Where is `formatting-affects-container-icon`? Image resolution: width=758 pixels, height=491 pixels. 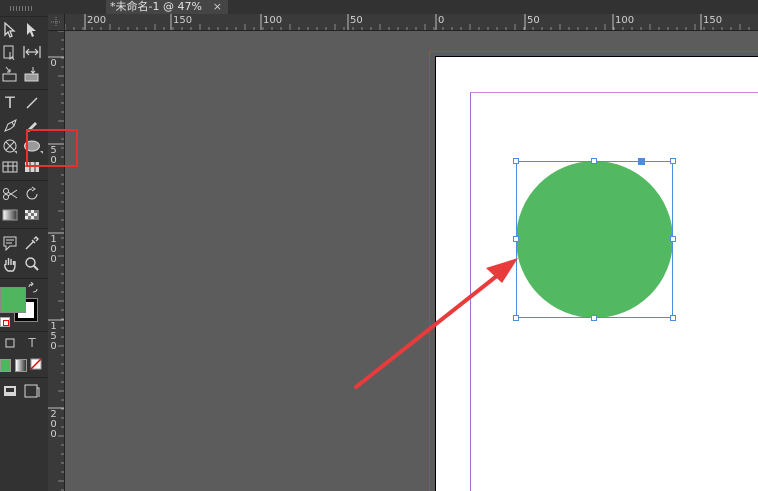 formatting-affects-container-icon is located at coordinates (10, 343).